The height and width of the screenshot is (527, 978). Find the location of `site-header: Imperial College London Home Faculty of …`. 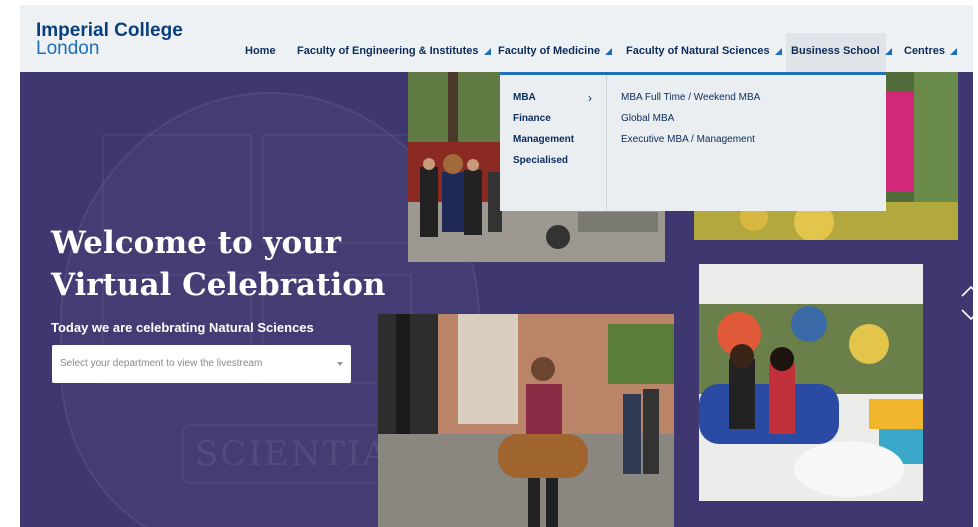

site-header: Imperial College London Home Faculty of … is located at coordinates (496, 38).